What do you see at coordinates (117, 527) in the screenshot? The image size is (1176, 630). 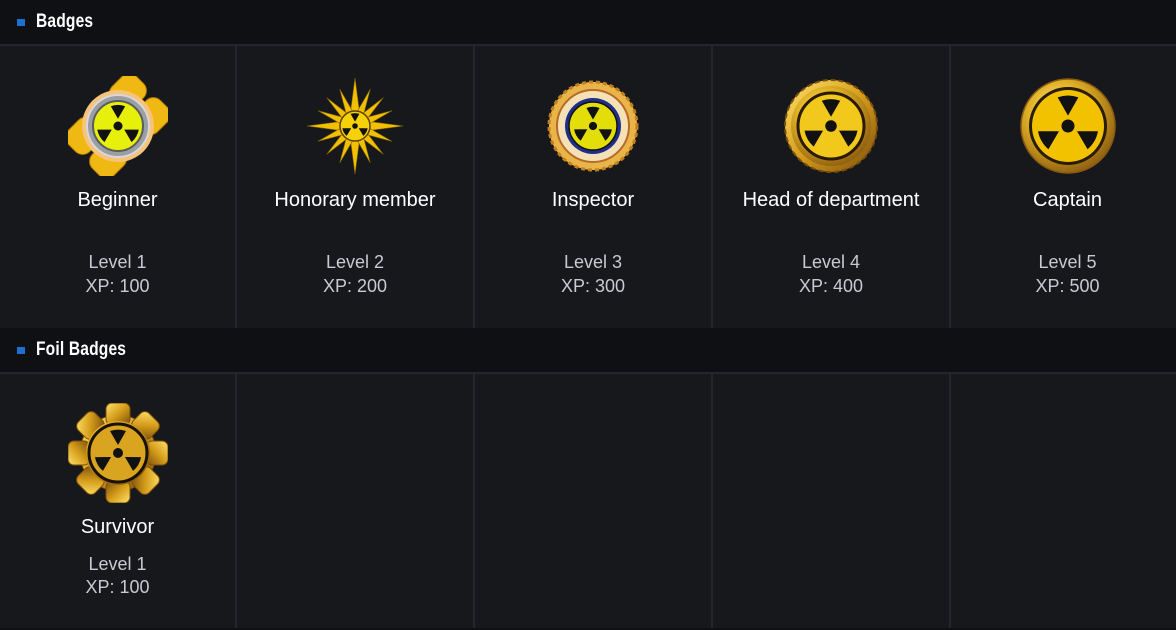 I see `badge-name: Survivor` at bounding box center [117, 527].